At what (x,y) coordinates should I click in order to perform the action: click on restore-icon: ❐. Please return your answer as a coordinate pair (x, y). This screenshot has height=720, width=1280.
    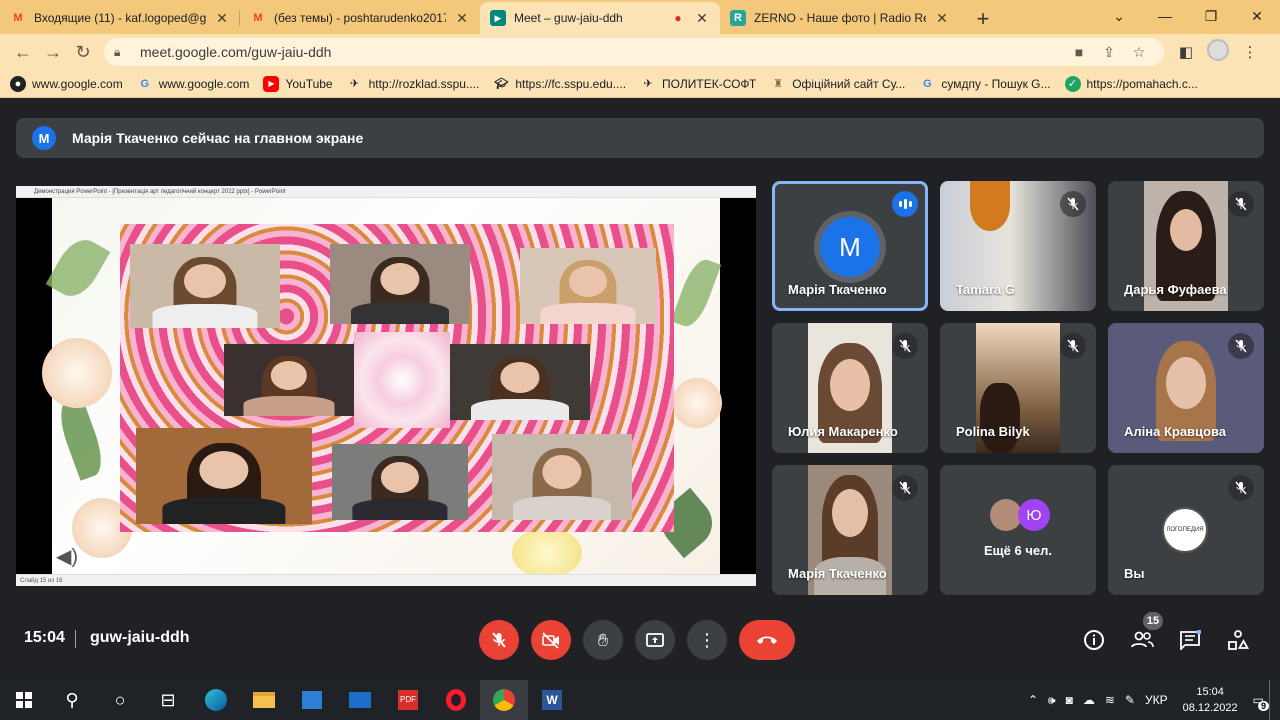
    Looking at the image, I should click on (1211, 16).